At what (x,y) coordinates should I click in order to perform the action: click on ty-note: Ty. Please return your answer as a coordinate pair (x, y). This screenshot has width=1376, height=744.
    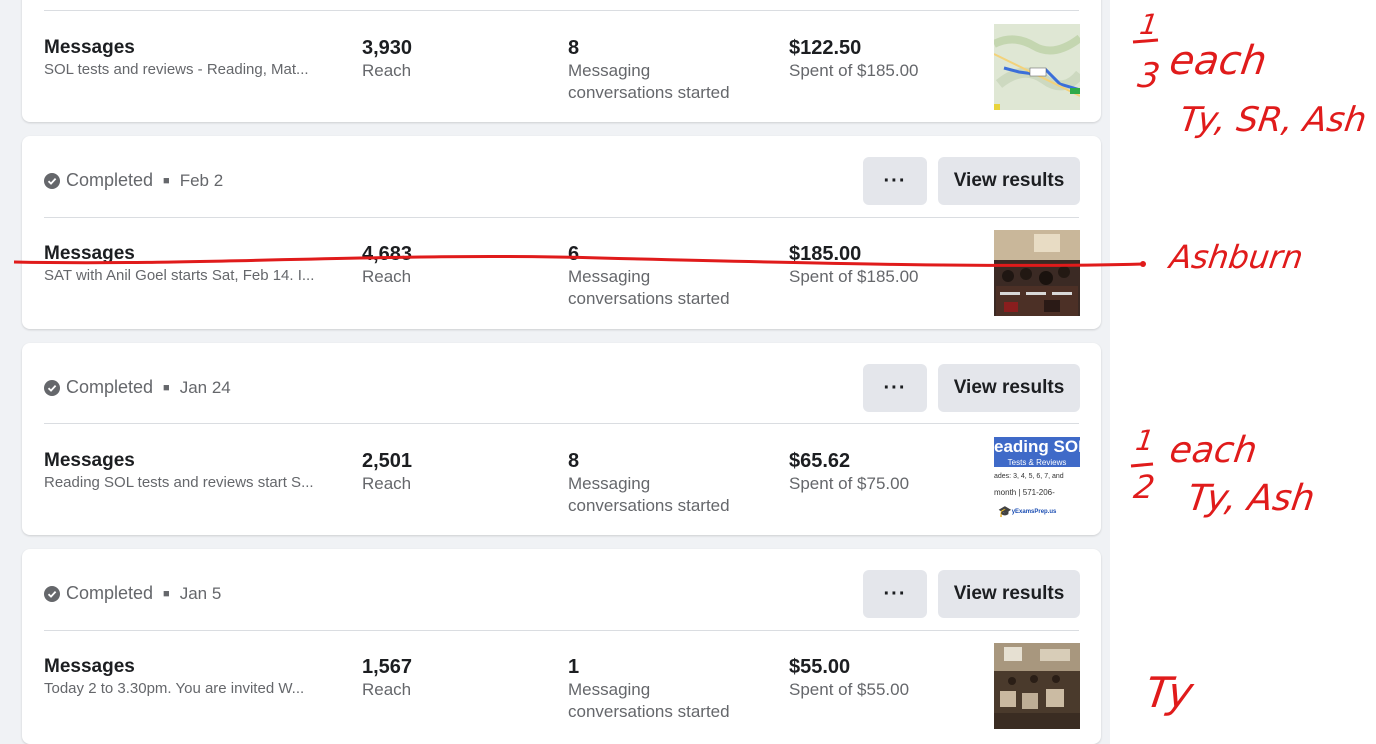
    Looking at the image, I should click on (1169, 692).